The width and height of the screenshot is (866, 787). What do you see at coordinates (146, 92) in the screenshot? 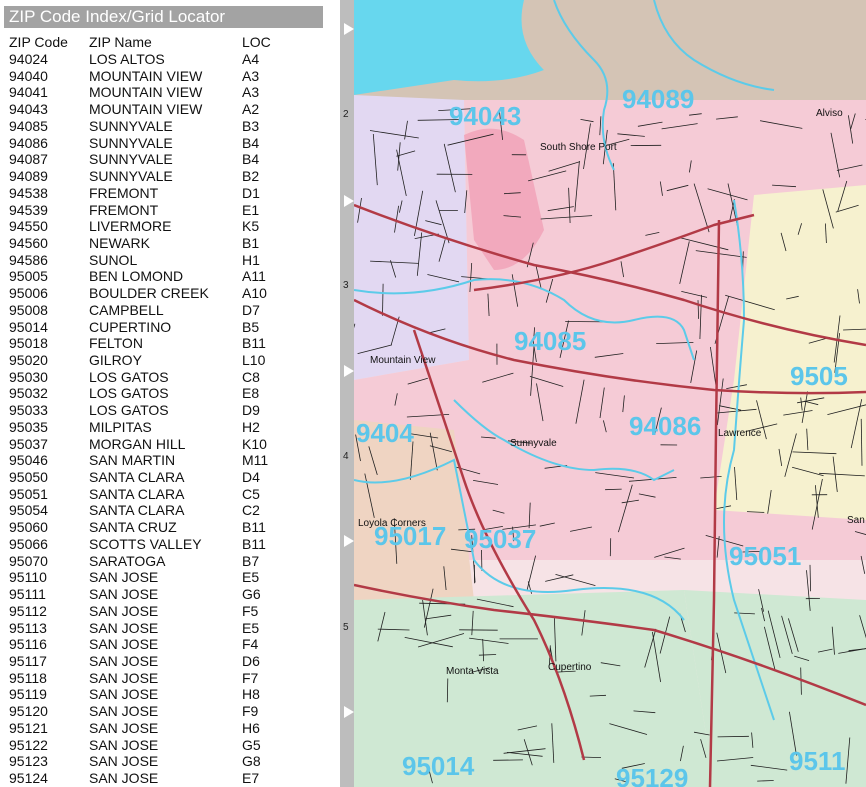
I see `zip-name-cell: MOUNTAIN VIEW` at bounding box center [146, 92].